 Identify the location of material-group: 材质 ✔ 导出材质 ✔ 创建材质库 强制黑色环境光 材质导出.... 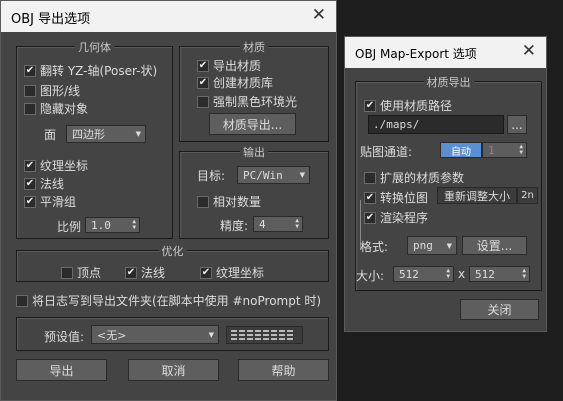
(254, 91).